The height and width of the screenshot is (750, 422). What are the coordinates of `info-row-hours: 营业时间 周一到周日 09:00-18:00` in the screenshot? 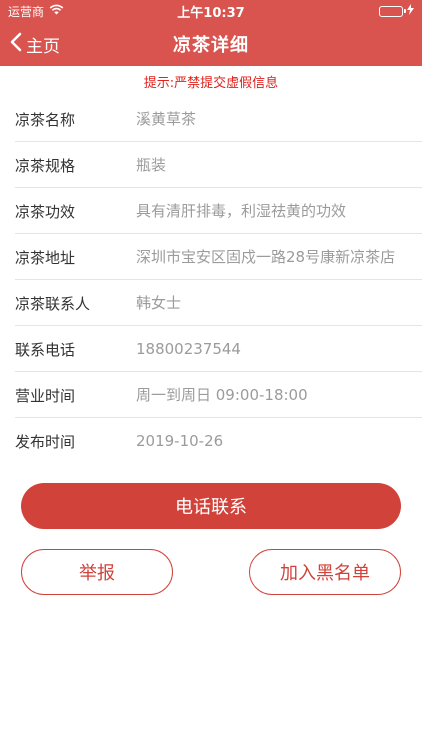 It's located at (211, 395).